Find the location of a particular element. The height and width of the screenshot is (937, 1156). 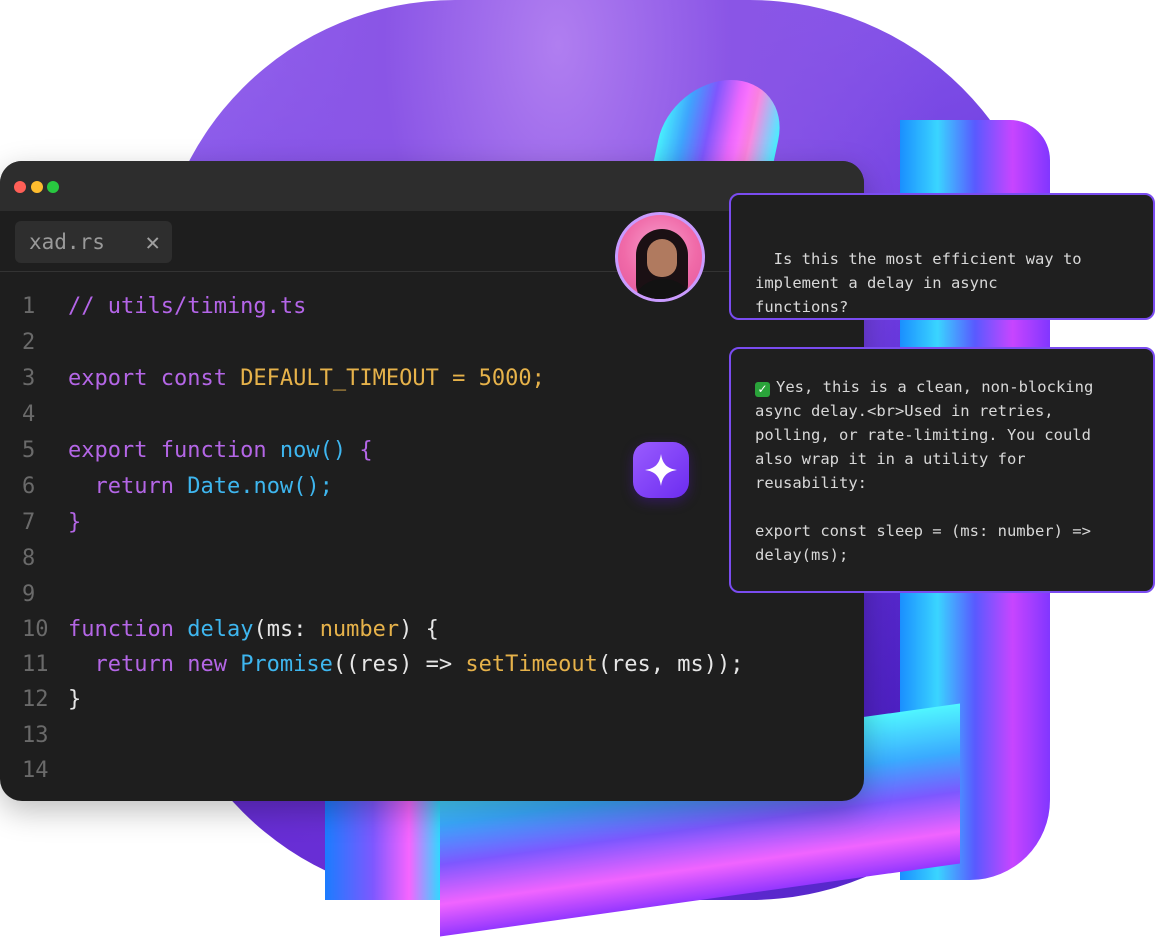

line-number: 10 is located at coordinates (35, 629).